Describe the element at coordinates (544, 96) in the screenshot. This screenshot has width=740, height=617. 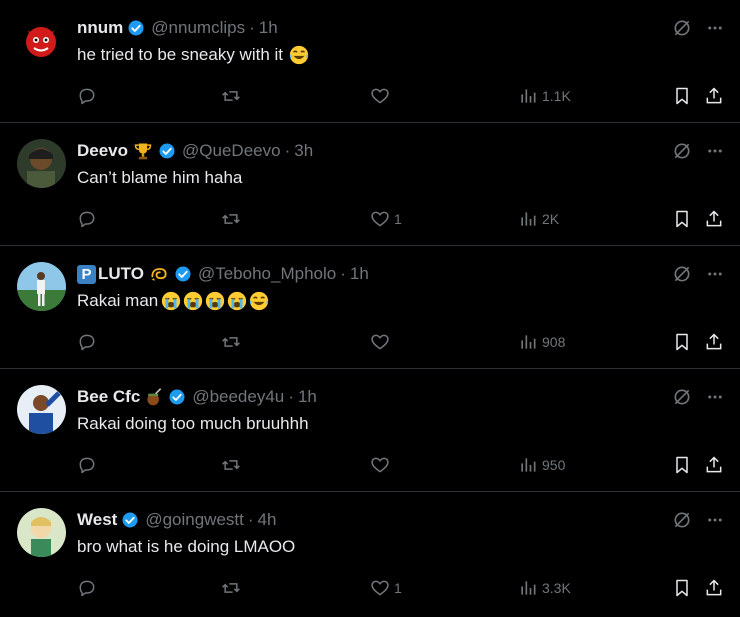
I see `views-button: 1.1K` at that location.